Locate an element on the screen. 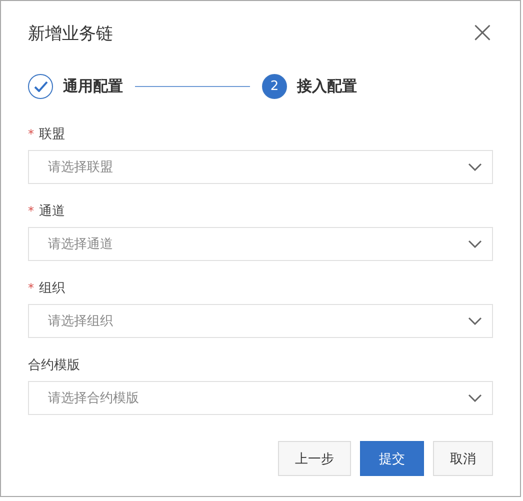 The height and width of the screenshot is (501, 523). dialog-title: 新增业务链 is located at coordinates (70, 33).